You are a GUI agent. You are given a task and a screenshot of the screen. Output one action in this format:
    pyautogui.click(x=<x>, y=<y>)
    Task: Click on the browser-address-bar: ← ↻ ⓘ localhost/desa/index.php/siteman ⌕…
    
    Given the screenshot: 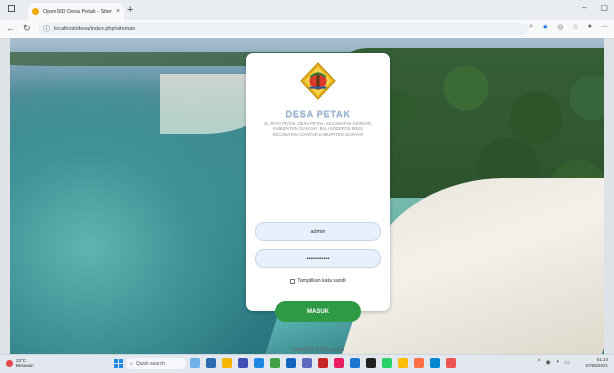 What is the action you would take?
    pyautogui.click(x=307, y=29)
    